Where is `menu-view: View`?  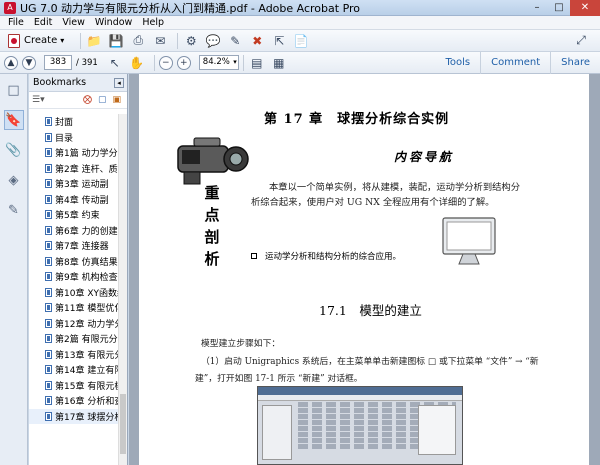 menu-view: View is located at coordinates (73, 22).